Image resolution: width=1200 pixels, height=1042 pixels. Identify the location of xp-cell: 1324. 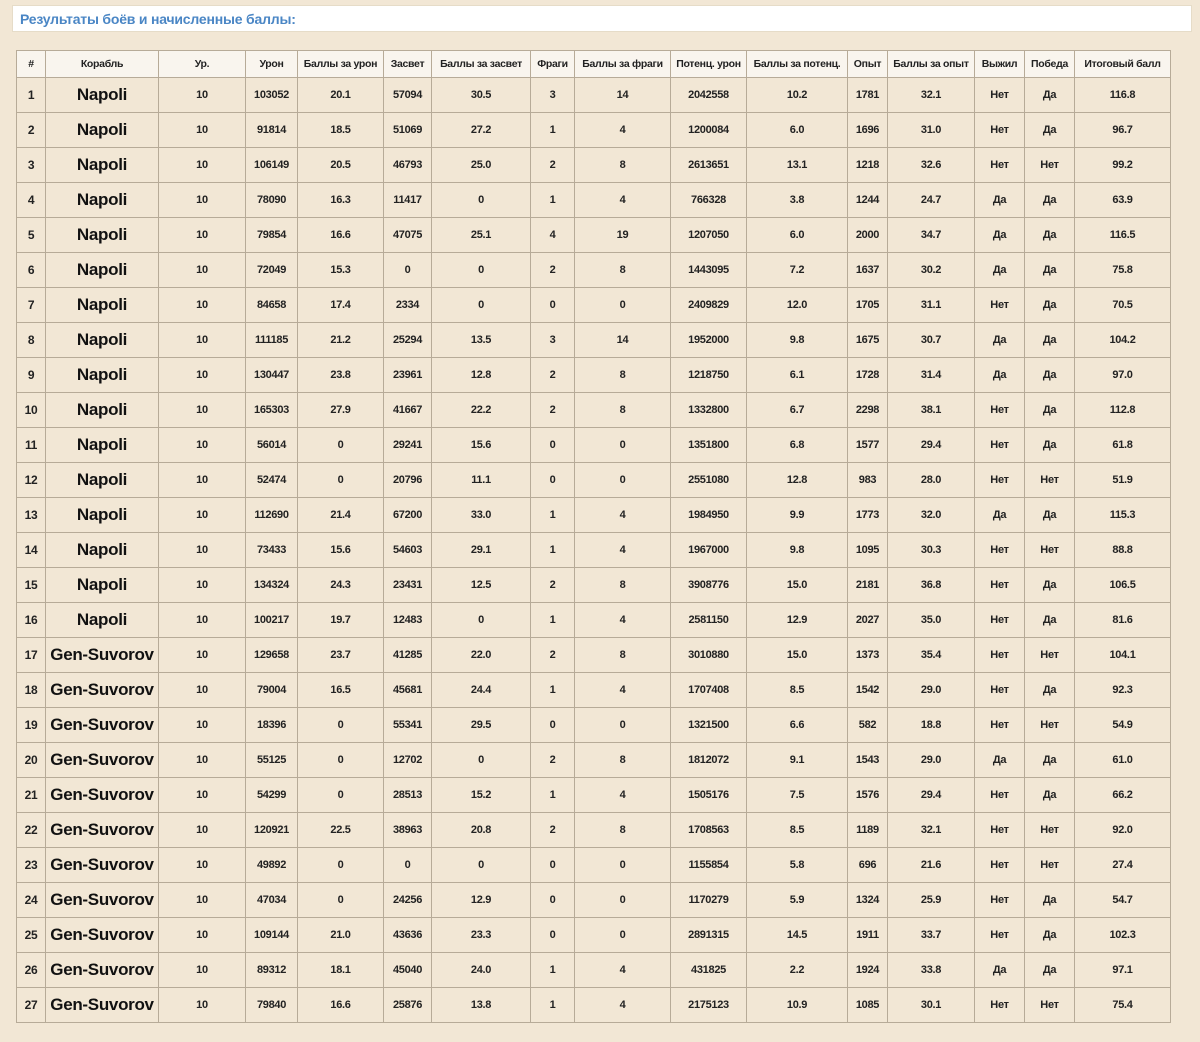
(867, 900).